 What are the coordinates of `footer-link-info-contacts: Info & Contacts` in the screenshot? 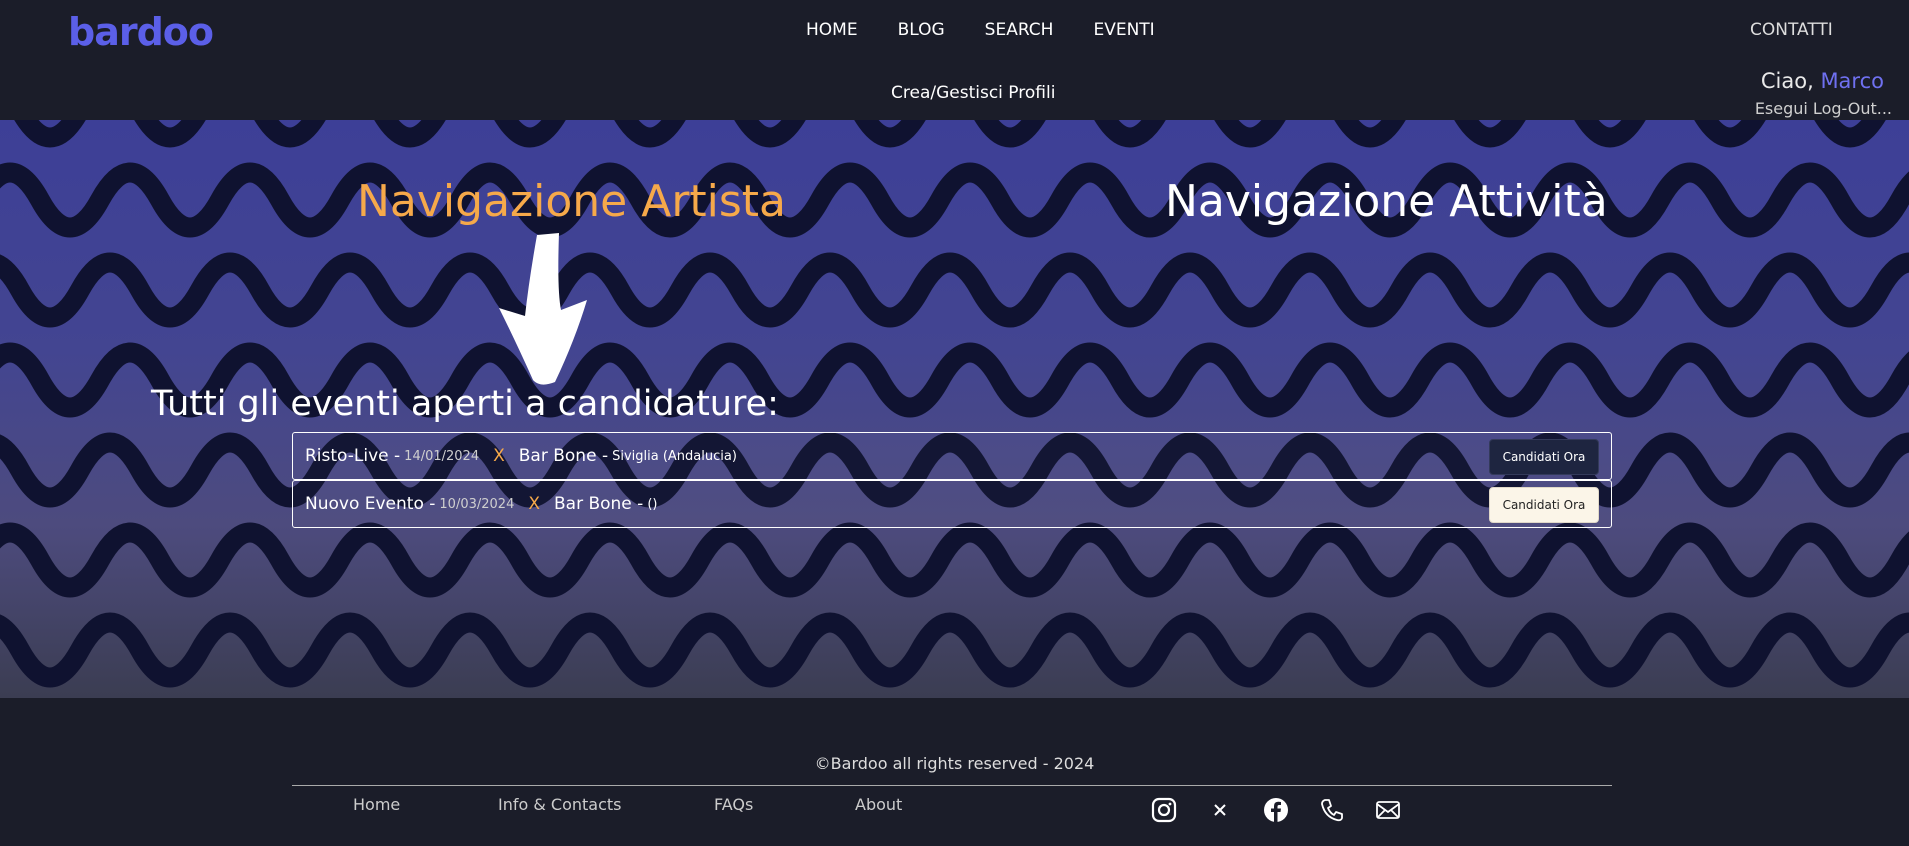 It's located at (560, 804).